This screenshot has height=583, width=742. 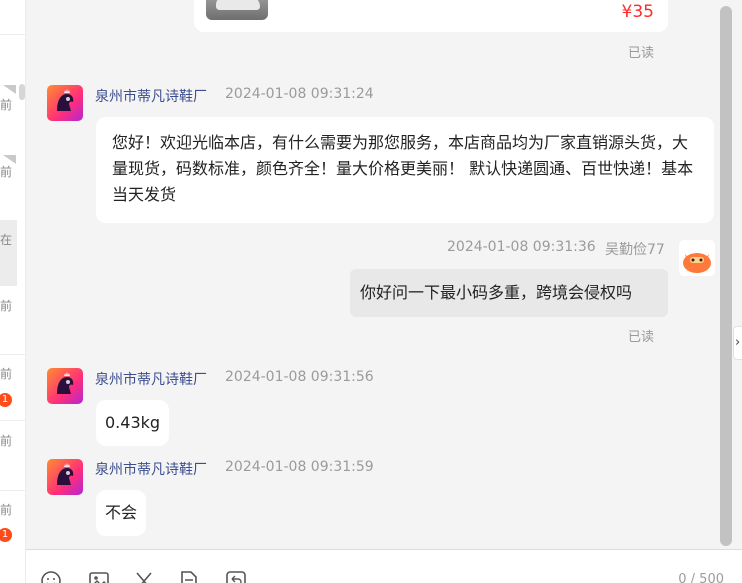 I want to click on character-counter: 0 / 500, so click(x=701, y=577).